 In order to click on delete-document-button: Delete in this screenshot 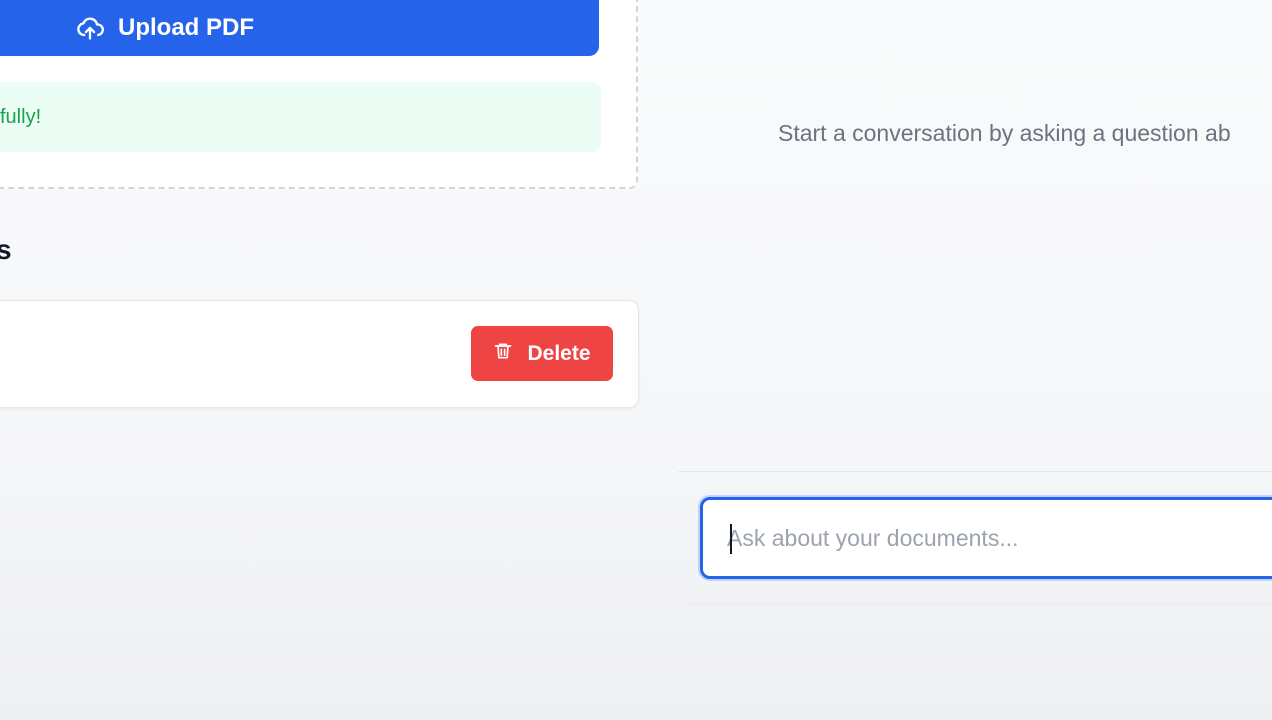, I will do `click(542, 353)`.